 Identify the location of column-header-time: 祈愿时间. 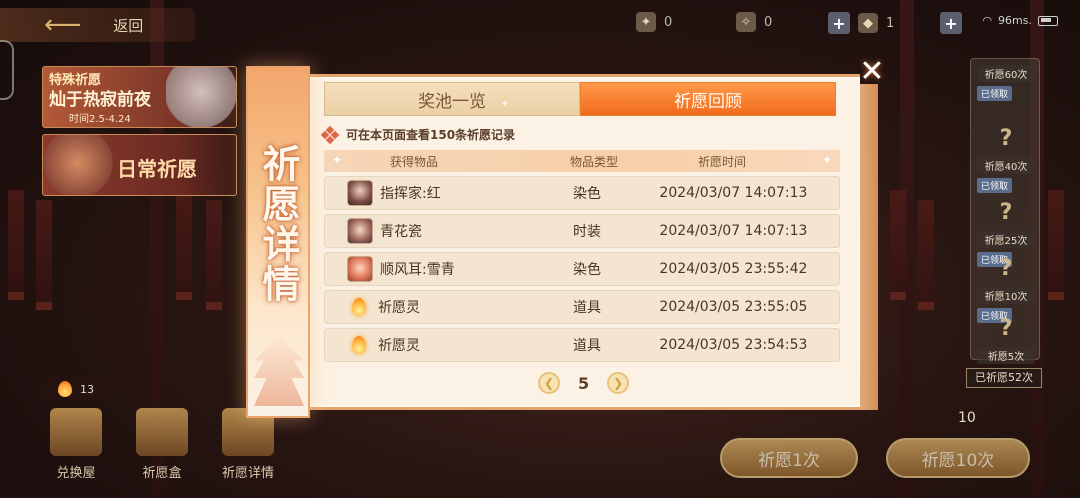
(721, 161).